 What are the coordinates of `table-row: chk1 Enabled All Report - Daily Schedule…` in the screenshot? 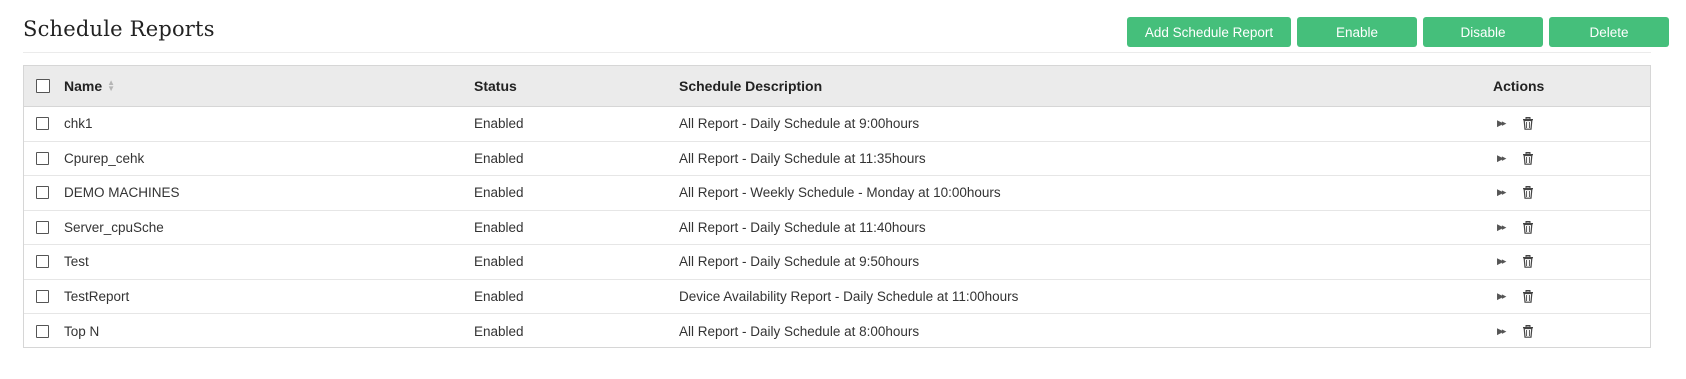 It's located at (837, 124).